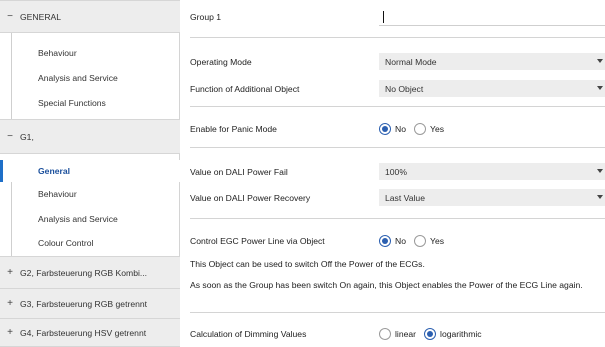  Describe the element at coordinates (83, 332) in the screenshot. I see `sidebar-group-label: G4, Farbsteuerung HSV getrennt` at that location.